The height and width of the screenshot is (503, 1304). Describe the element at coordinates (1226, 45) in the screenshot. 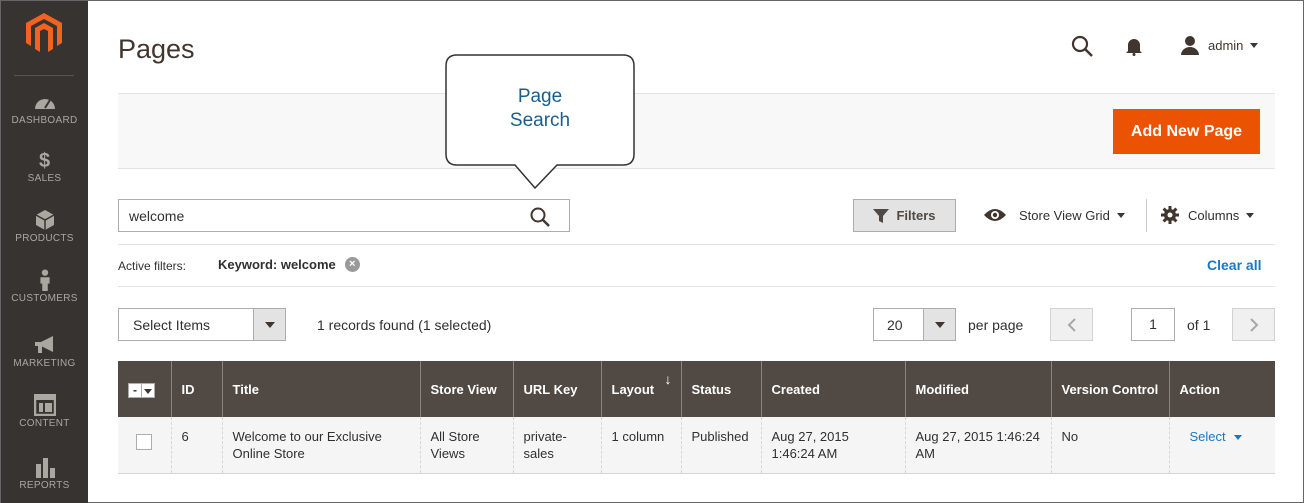

I see `admin-username: admin` at that location.